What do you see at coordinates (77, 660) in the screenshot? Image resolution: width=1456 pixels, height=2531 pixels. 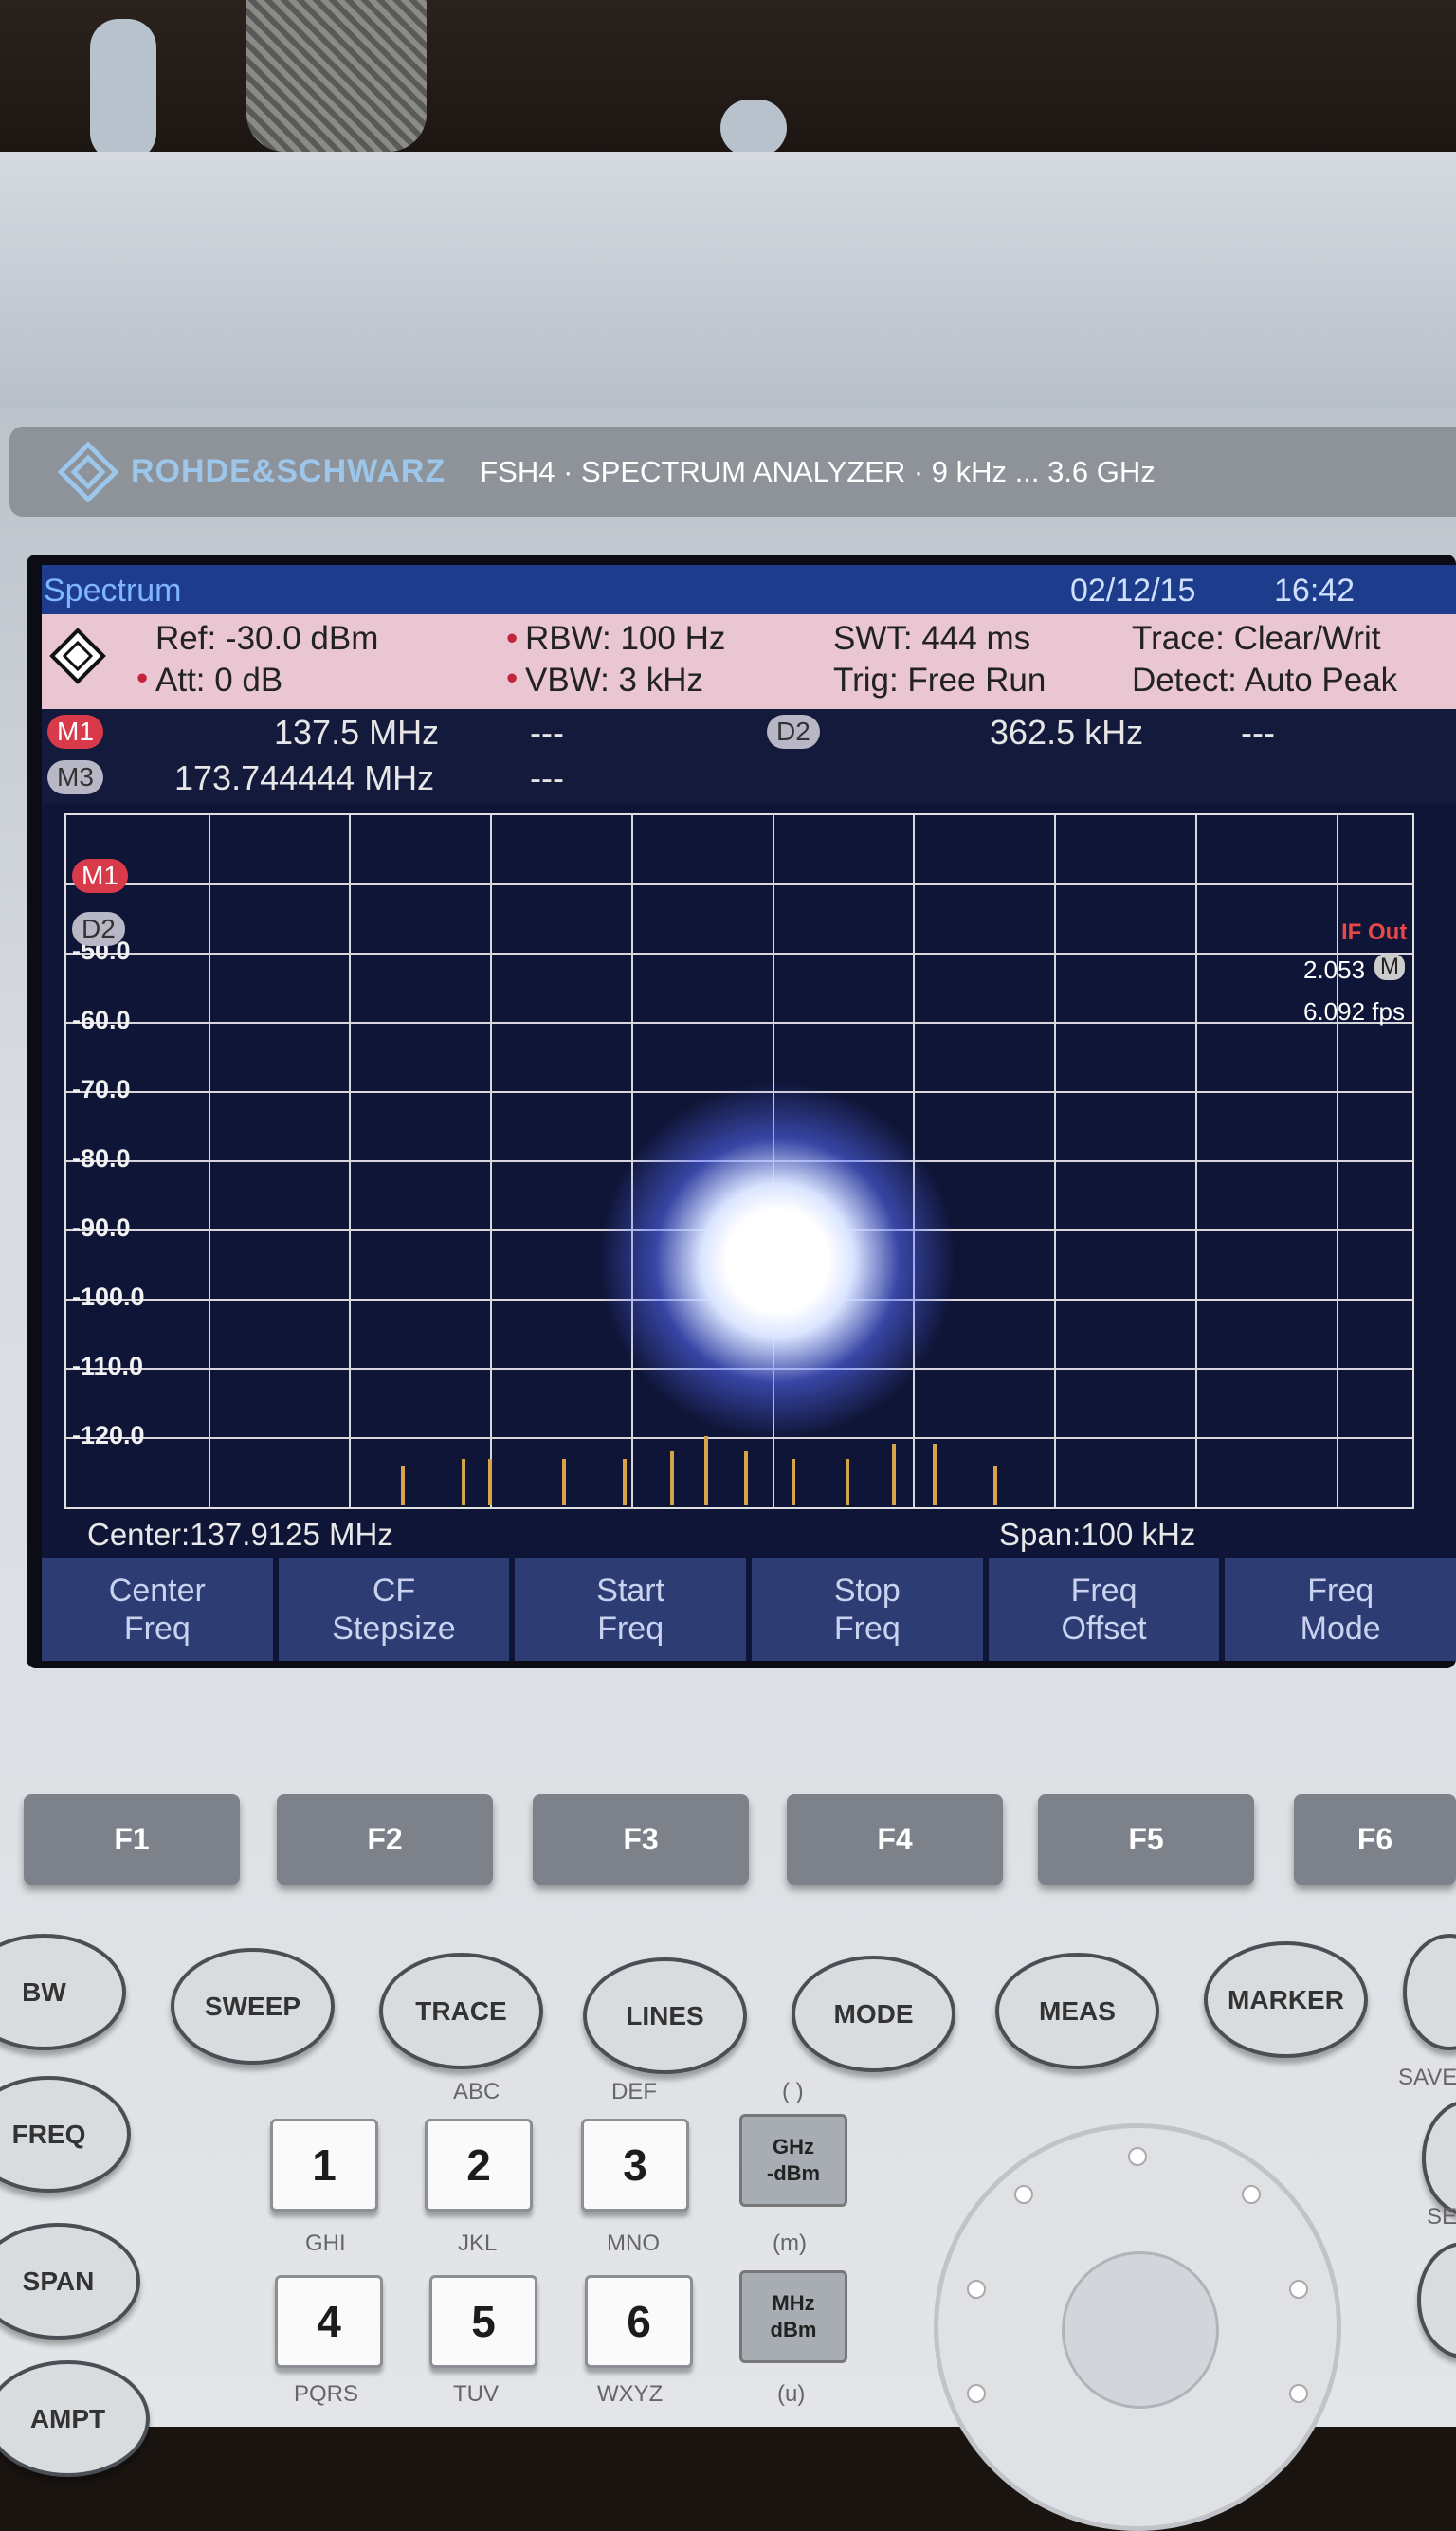 I see `rs-small-logo-icon` at bounding box center [77, 660].